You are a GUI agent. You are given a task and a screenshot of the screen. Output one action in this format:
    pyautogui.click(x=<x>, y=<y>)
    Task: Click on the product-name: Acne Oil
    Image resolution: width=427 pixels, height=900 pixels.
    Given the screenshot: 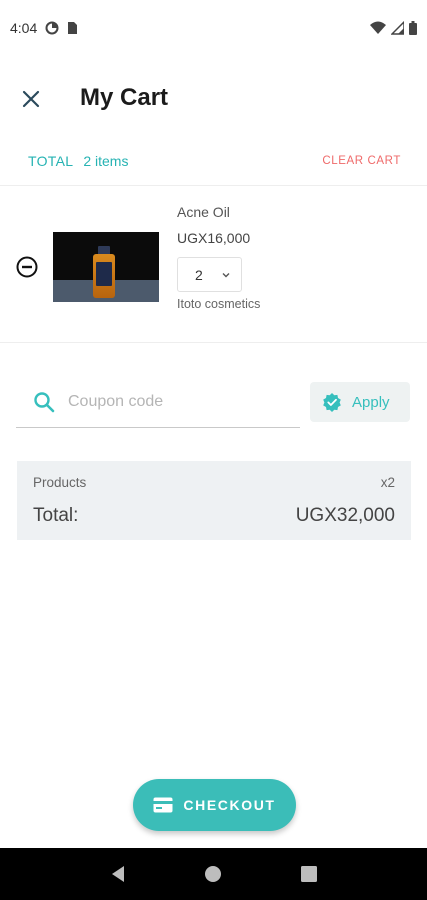 What is the action you would take?
    pyautogui.click(x=203, y=212)
    